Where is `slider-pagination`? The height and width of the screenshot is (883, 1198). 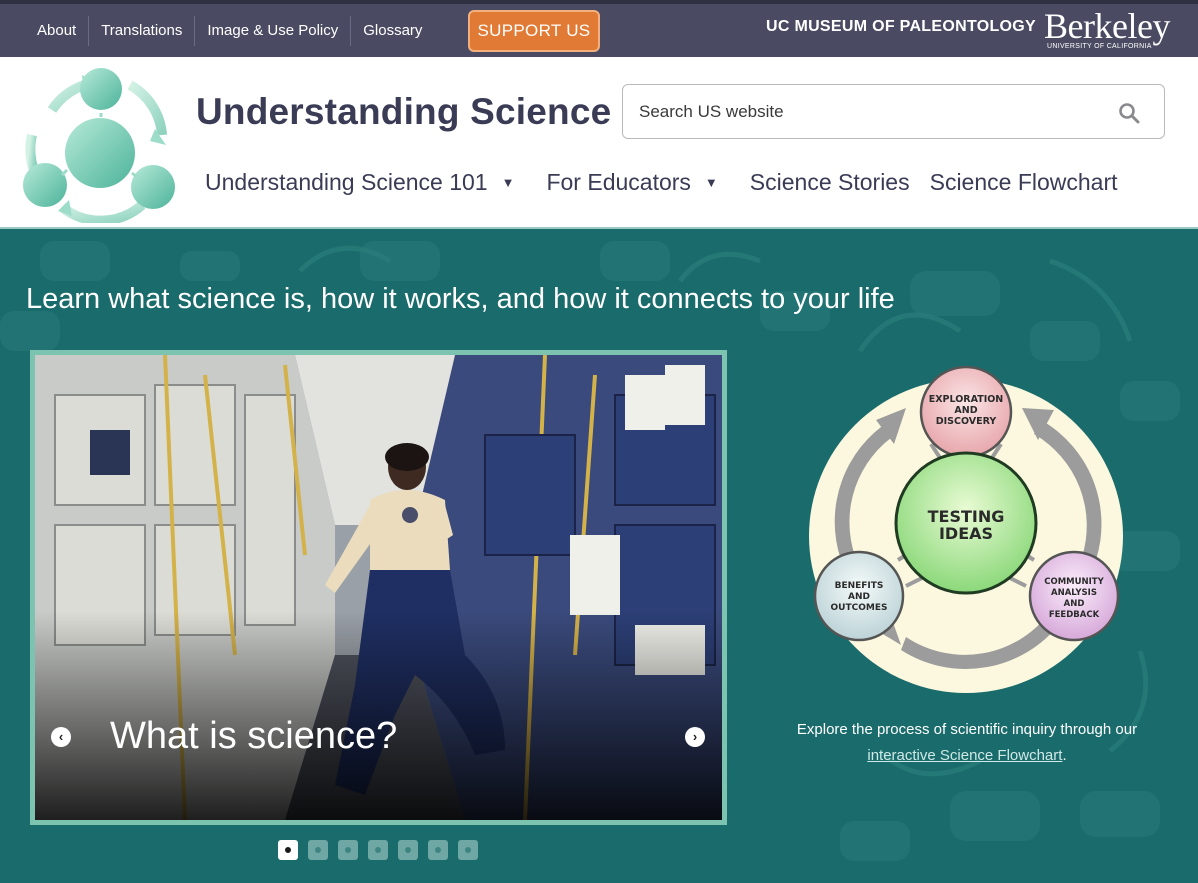
slider-pagination is located at coordinates (383, 850).